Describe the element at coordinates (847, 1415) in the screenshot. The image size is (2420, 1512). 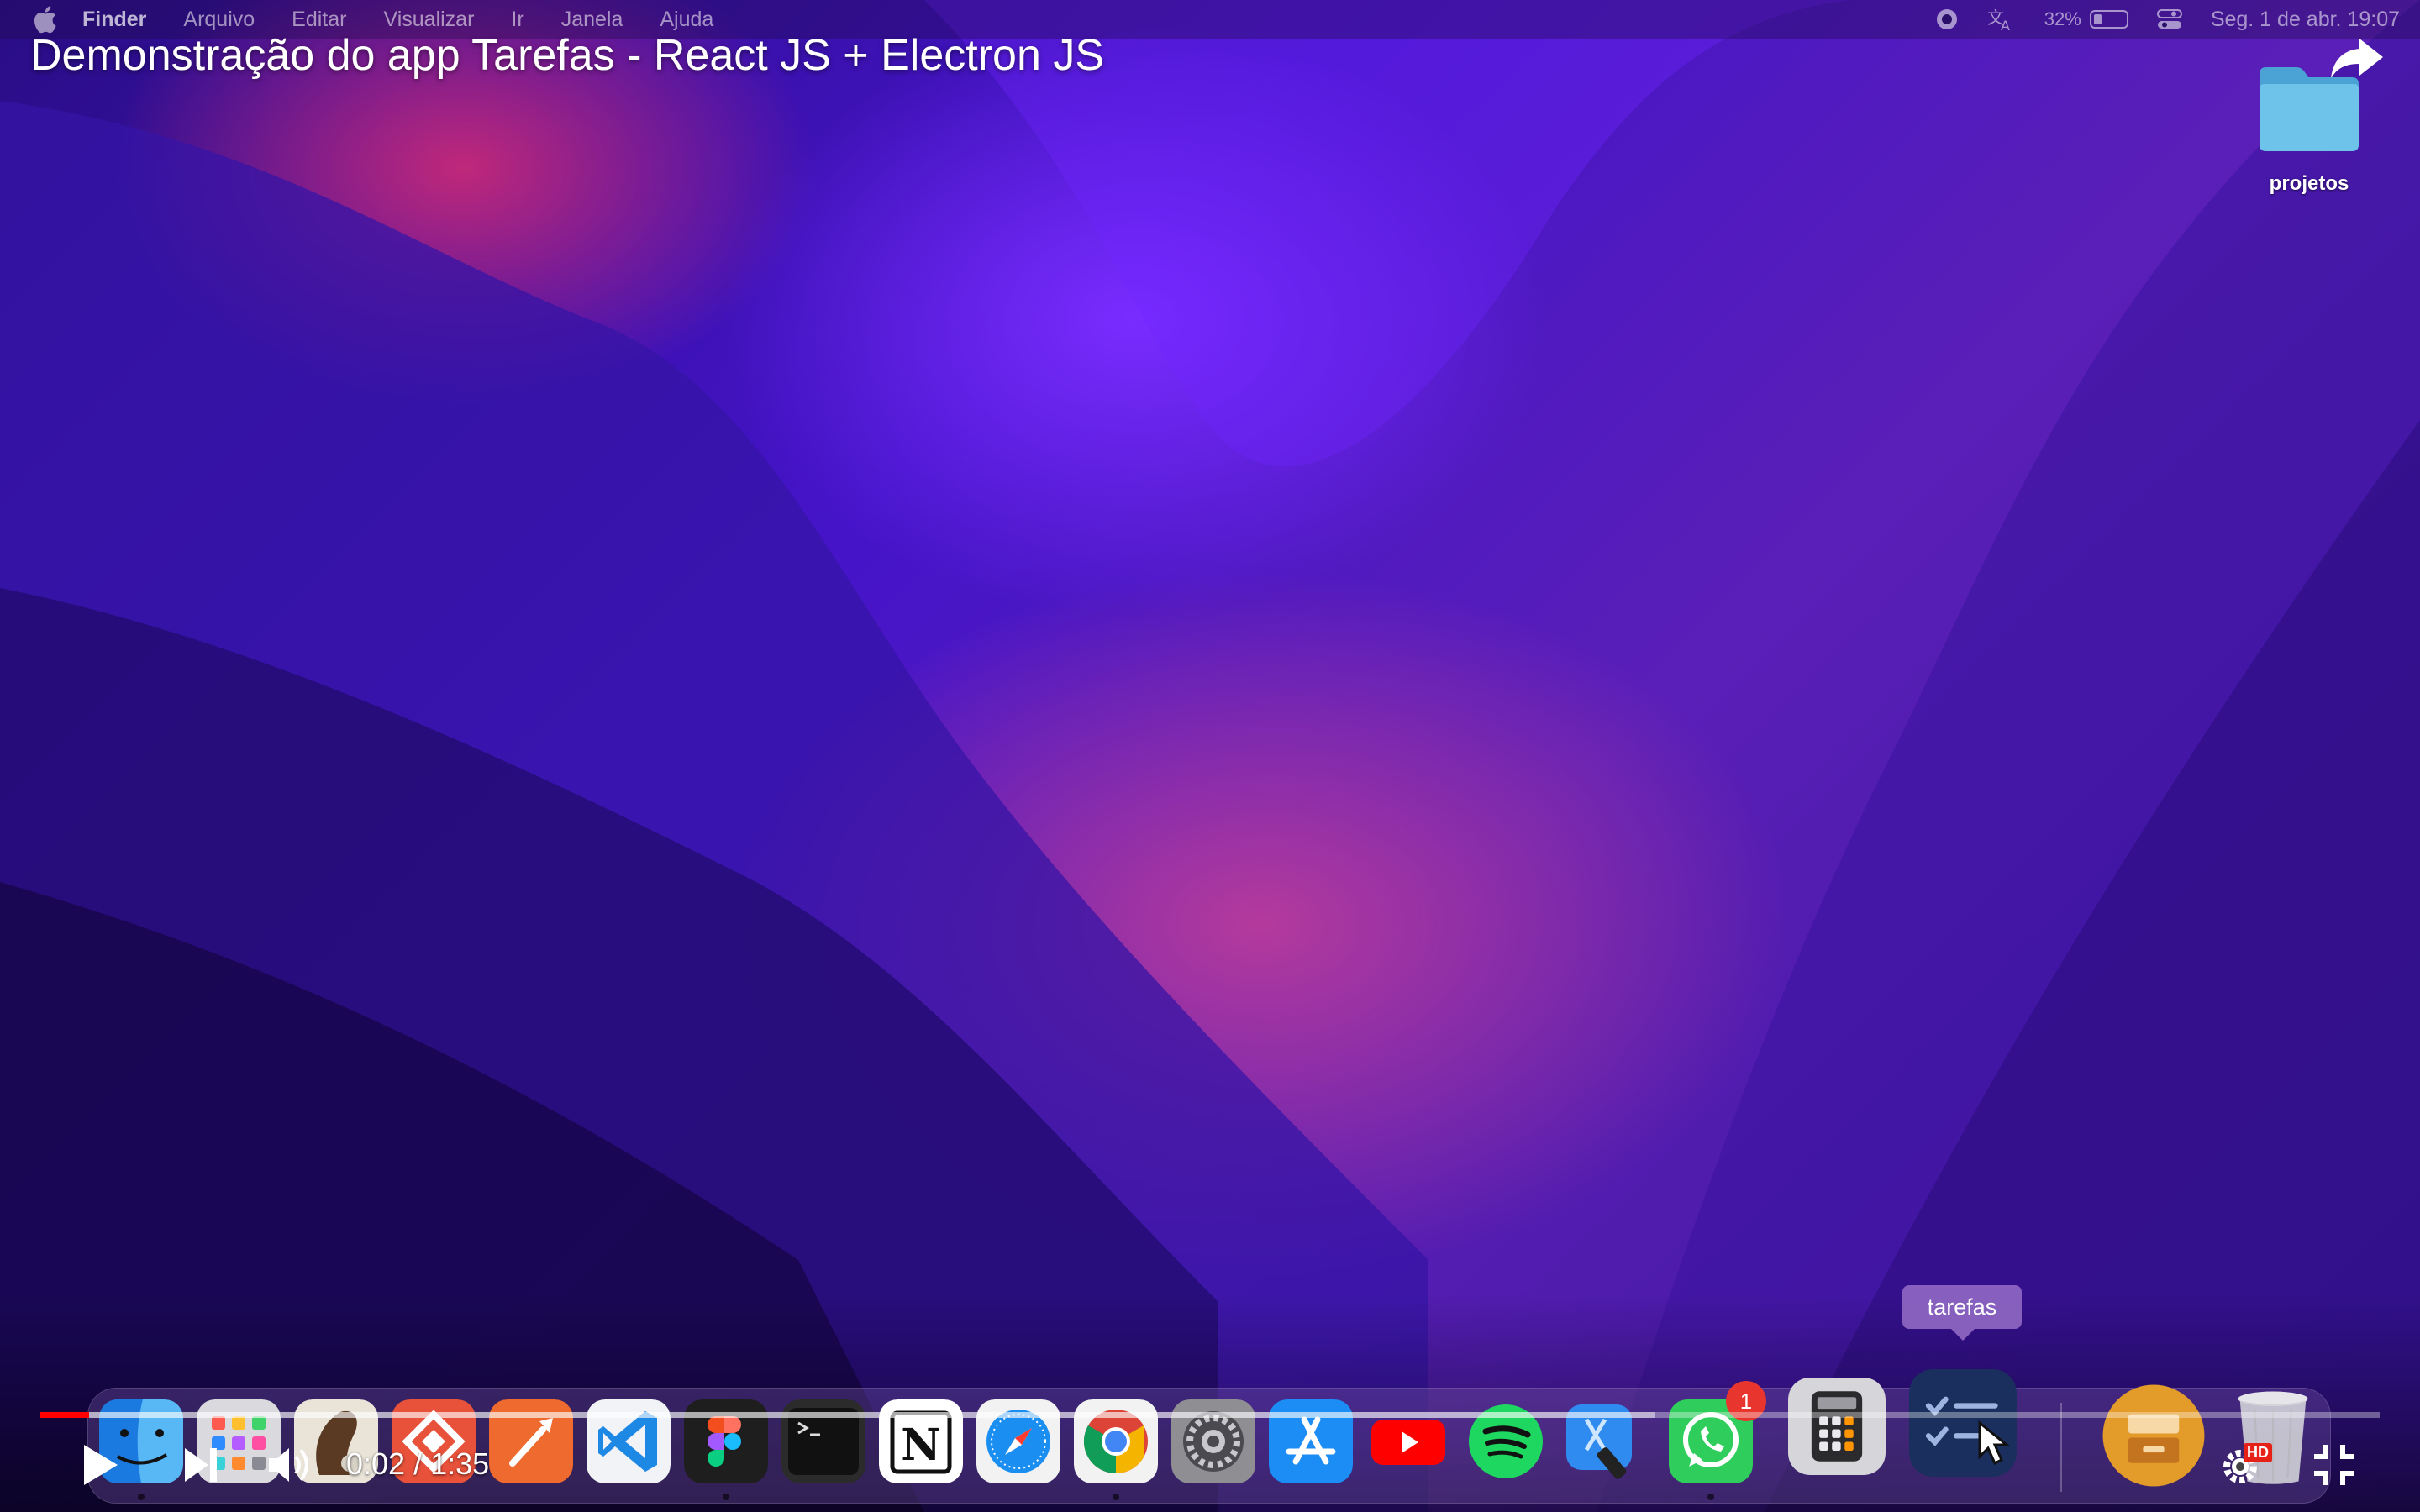
I see `video-buffered-bar` at that location.